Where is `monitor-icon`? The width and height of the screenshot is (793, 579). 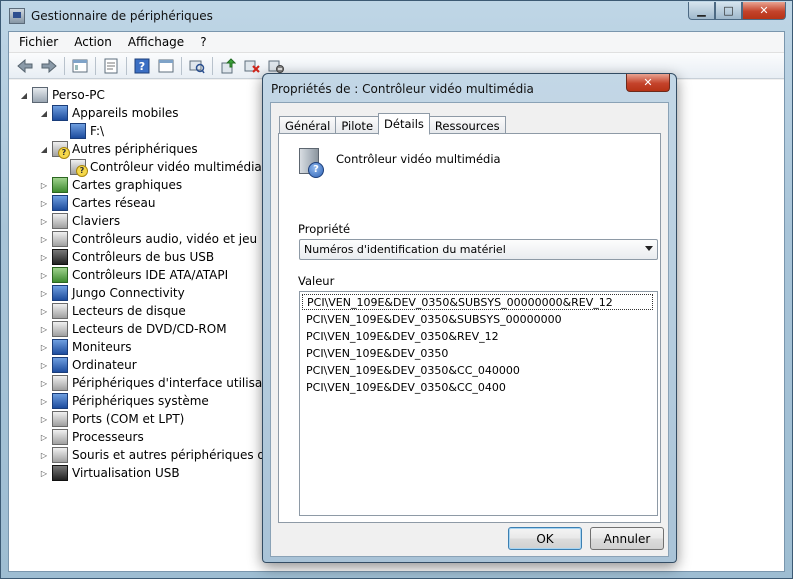
monitor-icon is located at coordinates (60, 347).